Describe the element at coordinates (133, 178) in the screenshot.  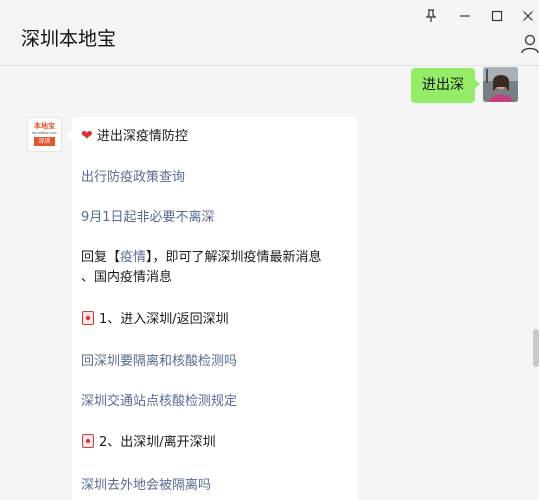
I see `link-travel-policy: 出行防疫政策查询` at that location.